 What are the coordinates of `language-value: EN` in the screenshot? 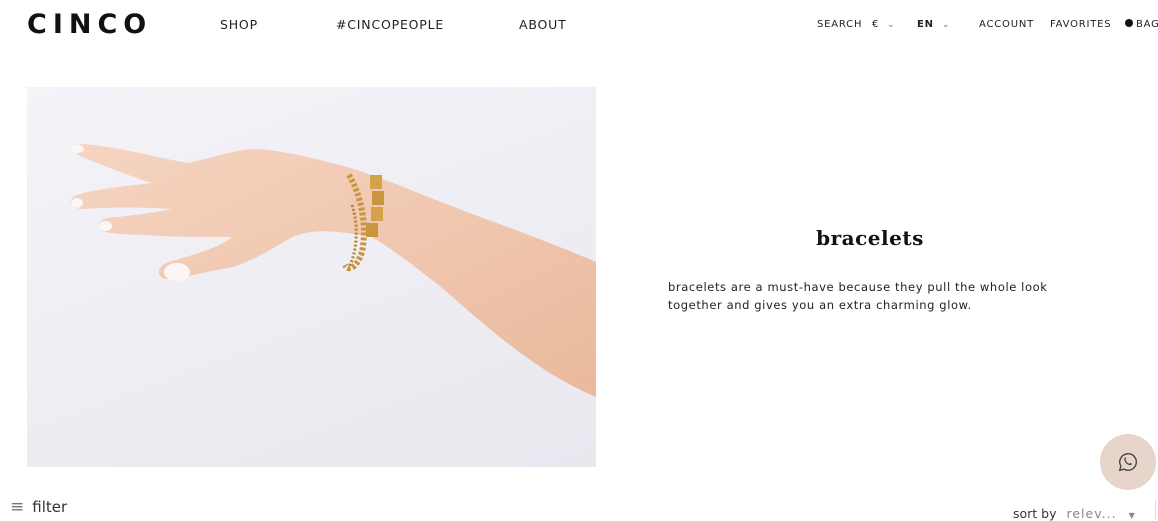 It's located at (925, 24).